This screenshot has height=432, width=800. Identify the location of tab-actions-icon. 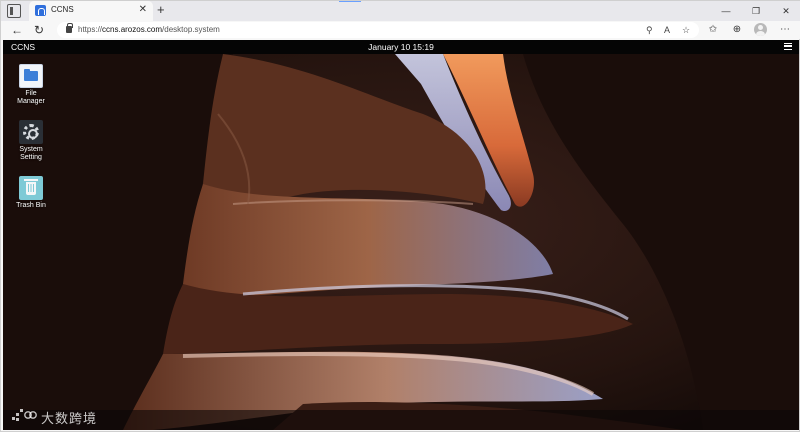
(14, 11).